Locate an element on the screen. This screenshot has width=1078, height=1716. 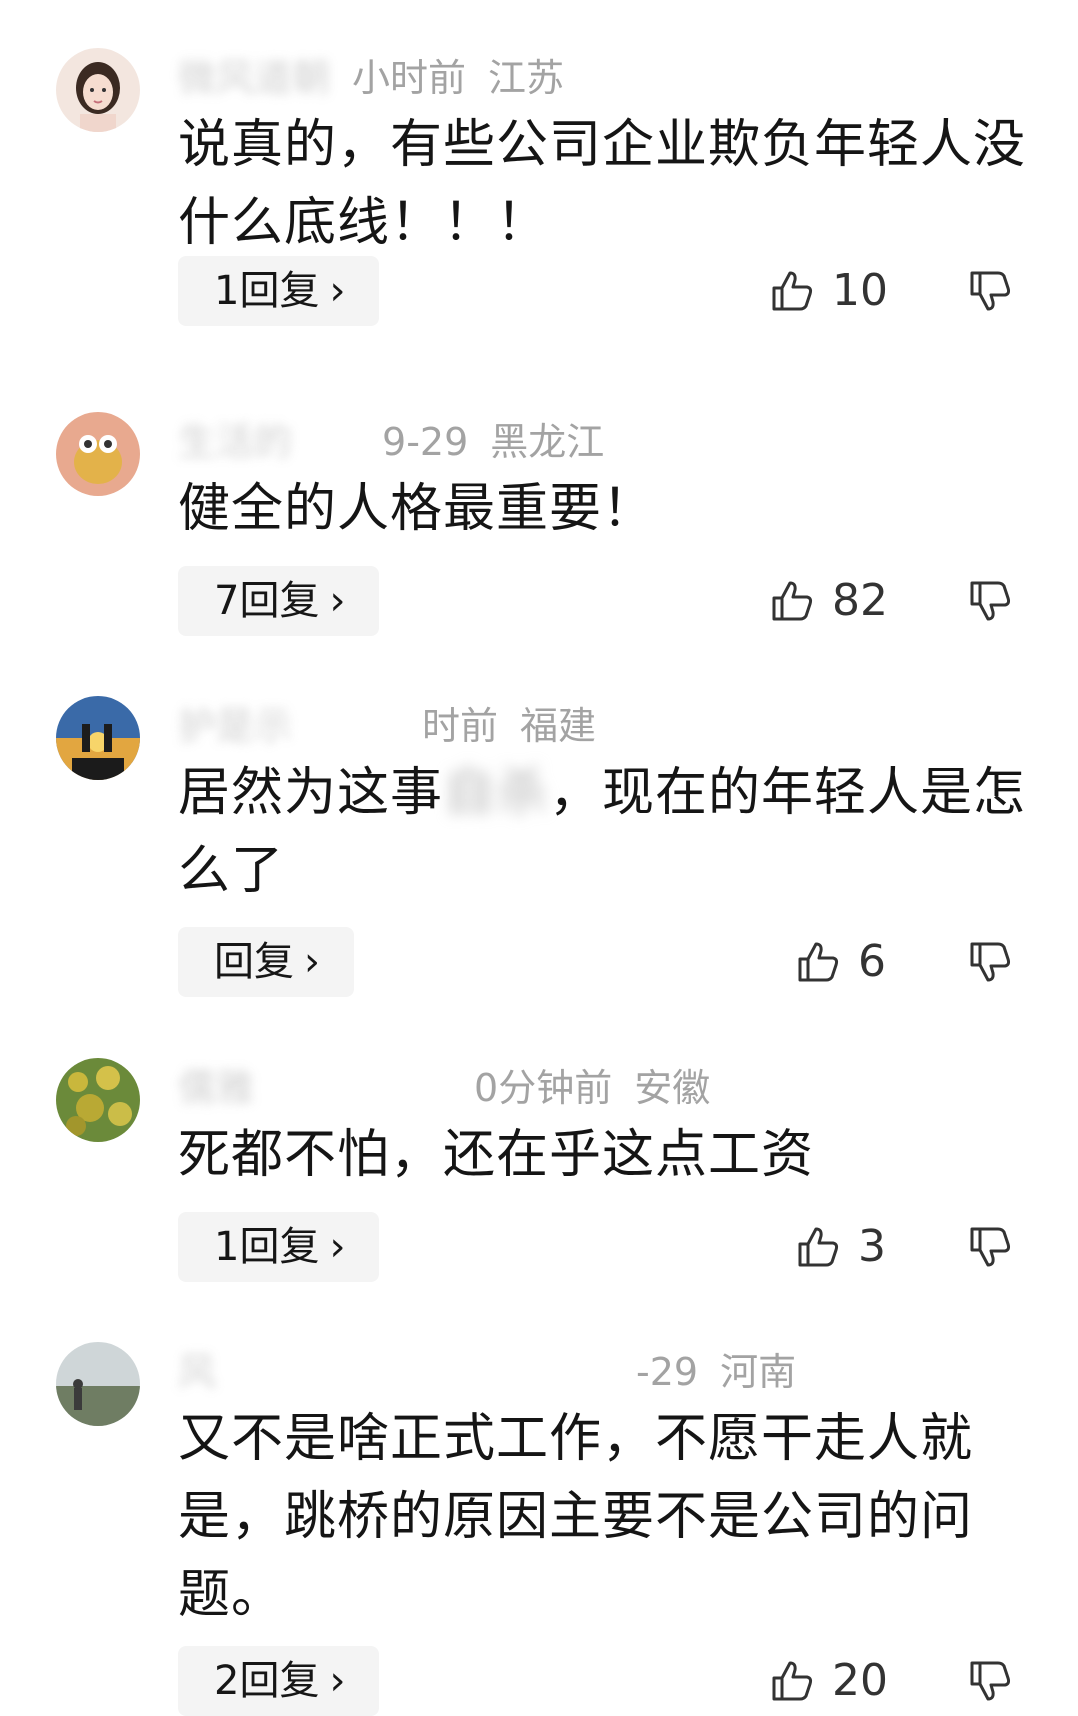
comment-text: 又不是啥正式工作，不愿干走人就是，跳桥的原因主要不是公司的问题。 is located at coordinates (576, 1517).